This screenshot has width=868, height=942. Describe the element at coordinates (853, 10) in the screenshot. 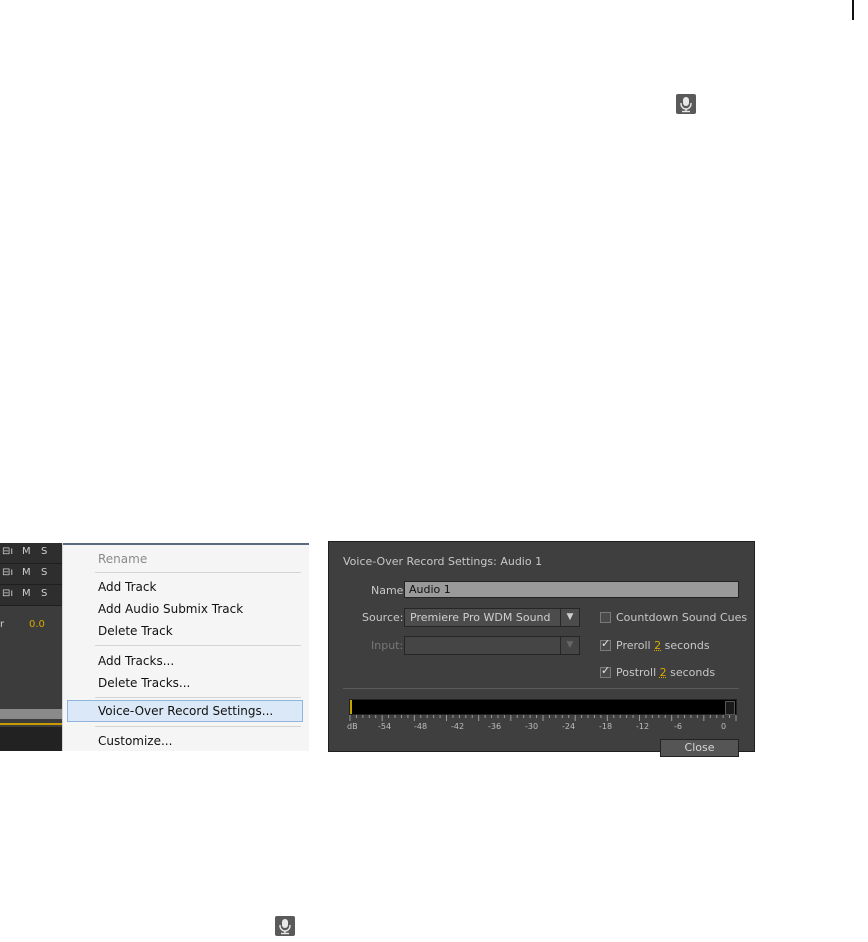

I see `divider-line` at that location.